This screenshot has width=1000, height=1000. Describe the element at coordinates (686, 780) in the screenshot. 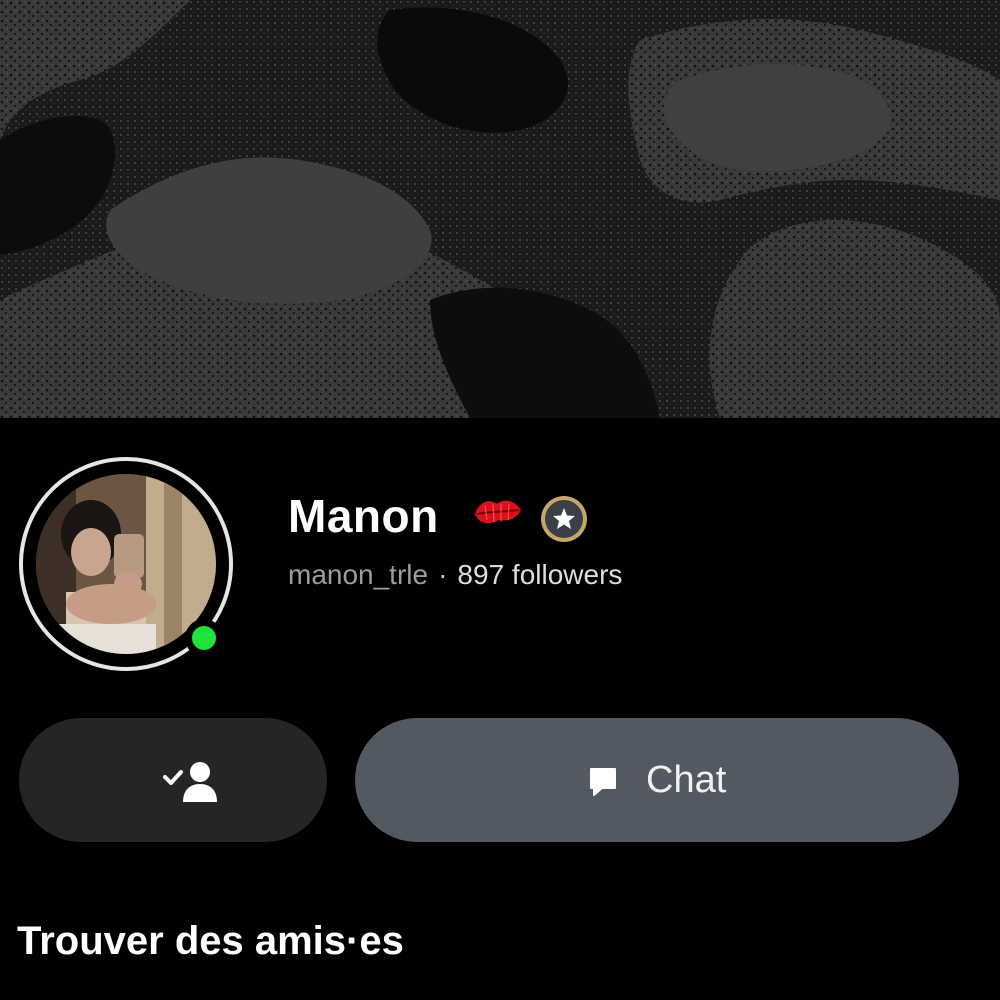

I see `chat-button-label: Chat` at that location.